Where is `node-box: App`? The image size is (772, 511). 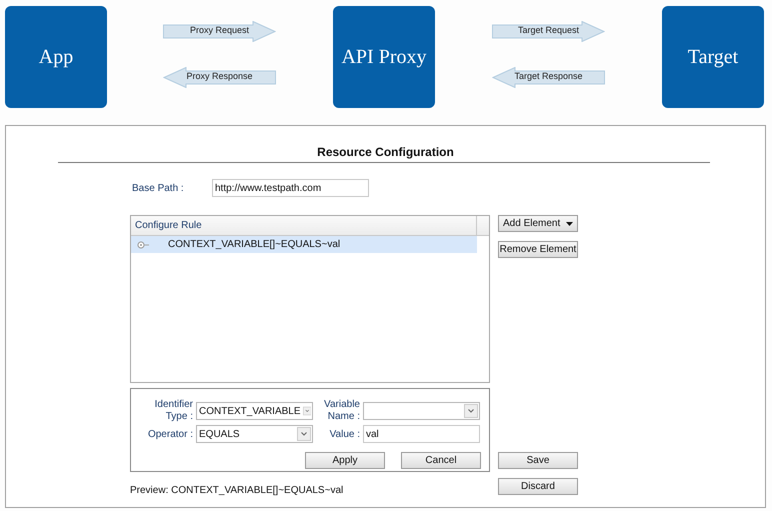
node-box: App is located at coordinates (56, 57).